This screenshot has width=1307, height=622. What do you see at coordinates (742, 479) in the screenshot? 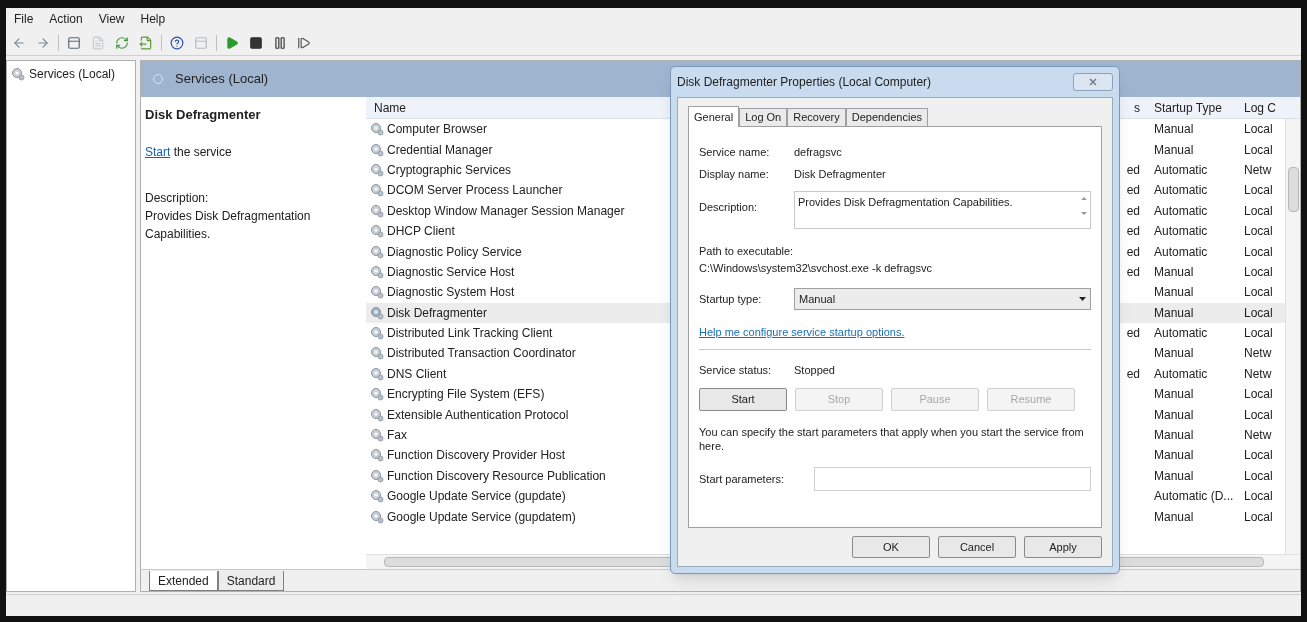
I see `field-label: Start parameters:` at bounding box center [742, 479].